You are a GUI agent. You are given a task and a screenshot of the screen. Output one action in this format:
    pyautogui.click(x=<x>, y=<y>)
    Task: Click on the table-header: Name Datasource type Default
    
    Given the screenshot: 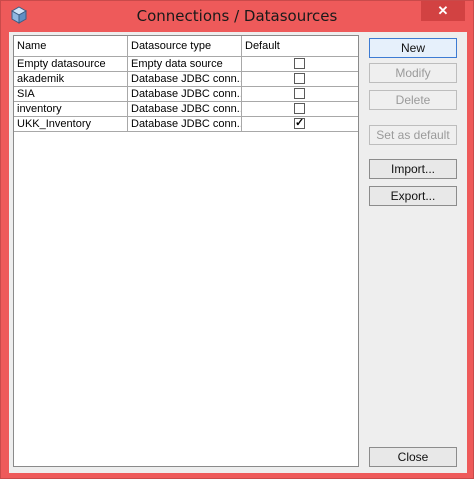 What is the action you would take?
    pyautogui.click(x=186, y=46)
    